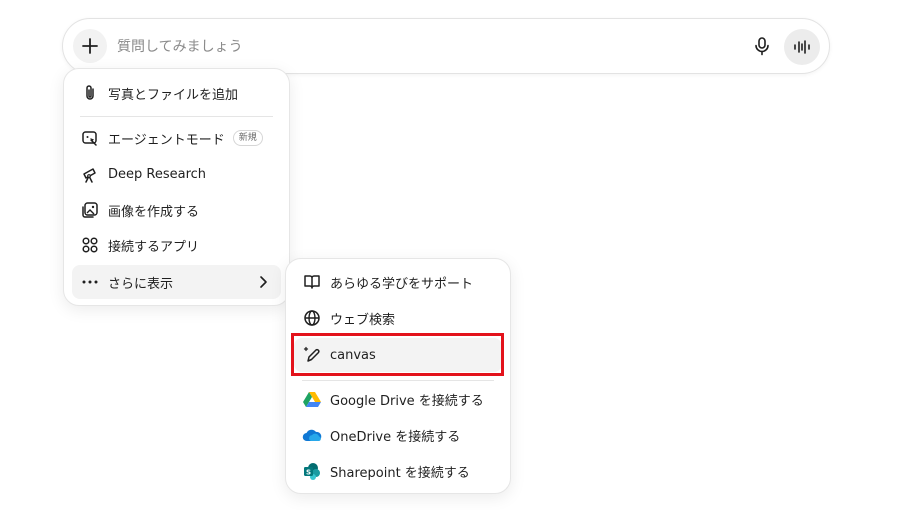  What do you see at coordinates (417, 47) in the screenshot?
I see `prompt-input` at bounding box center [417, 47].